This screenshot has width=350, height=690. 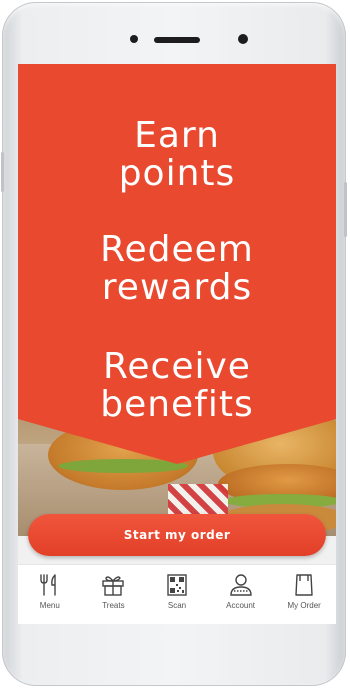 I want to click on nav-item-menu: Menu, so click(x=50, y=594).